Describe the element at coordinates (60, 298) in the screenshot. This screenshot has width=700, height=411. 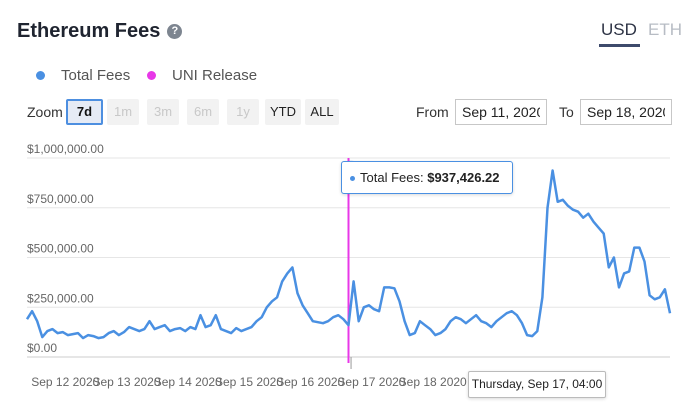
I see `y-tick-label: $250,000.00` at that location.